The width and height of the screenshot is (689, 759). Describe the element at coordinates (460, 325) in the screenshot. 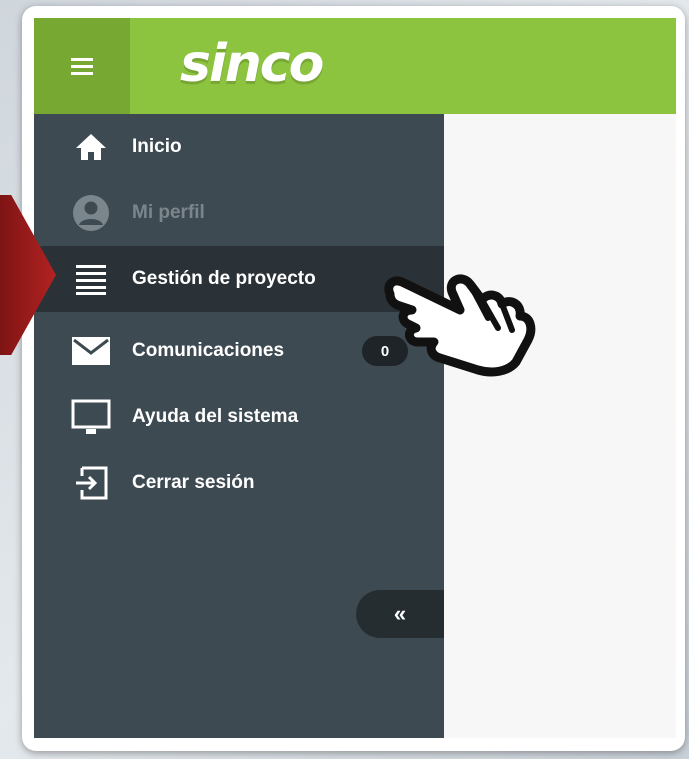

I see `pointing-hand-icon` at that location.